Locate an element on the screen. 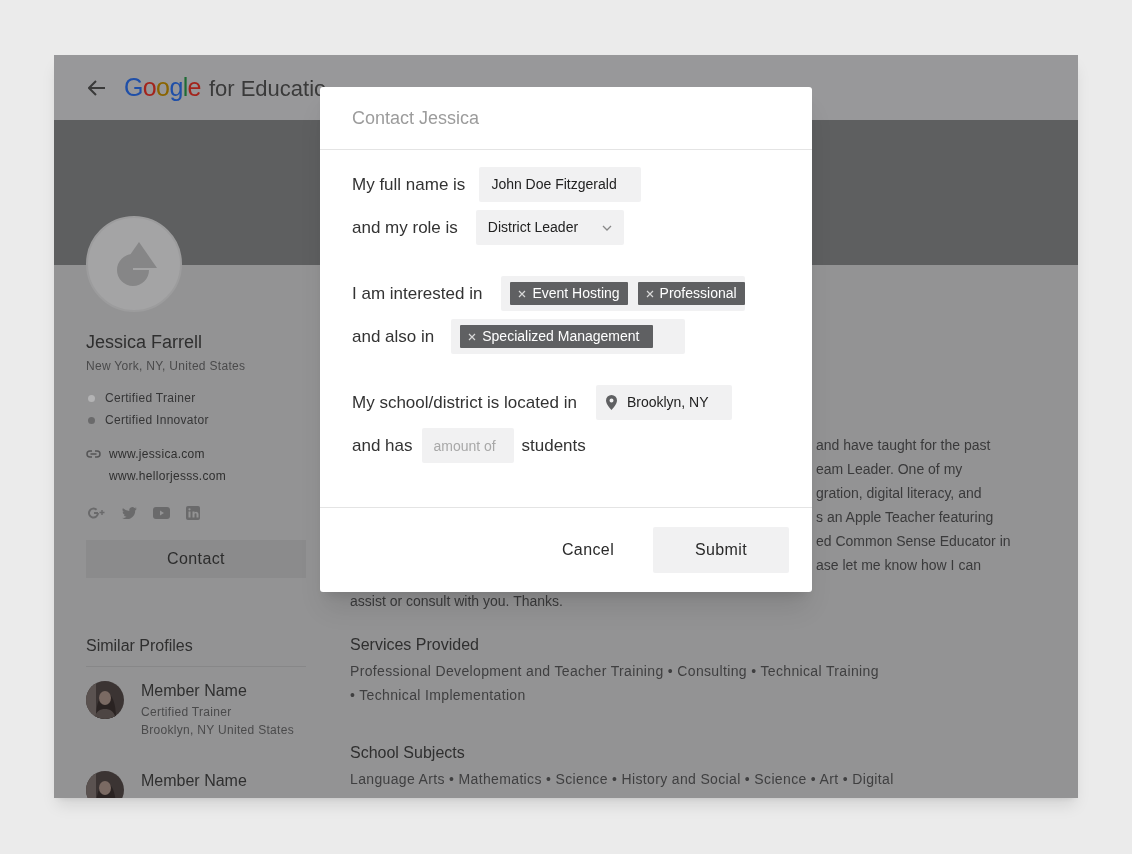 This screenshot has width=1132, height=854. profile-location: New York, NY, United States is located at coordinates (166, 366).